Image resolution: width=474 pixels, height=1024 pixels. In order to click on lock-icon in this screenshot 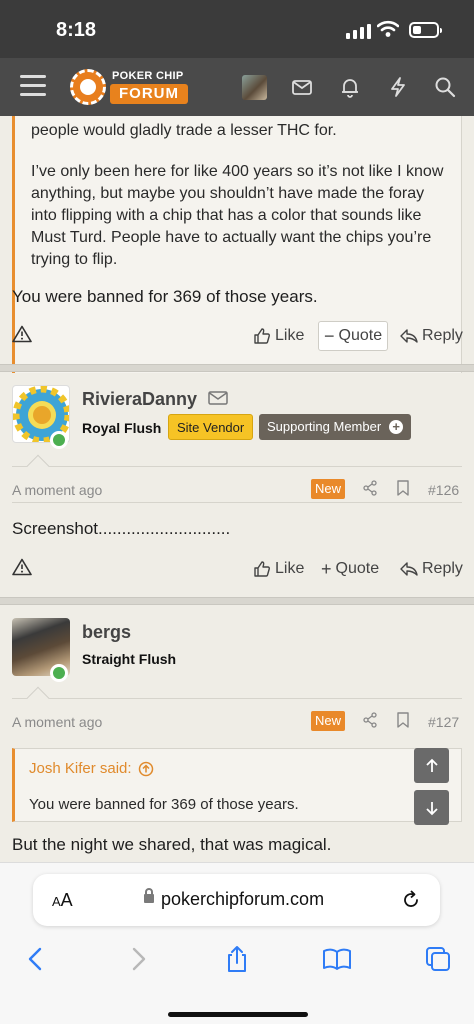, I will do `click(149, 895)`.